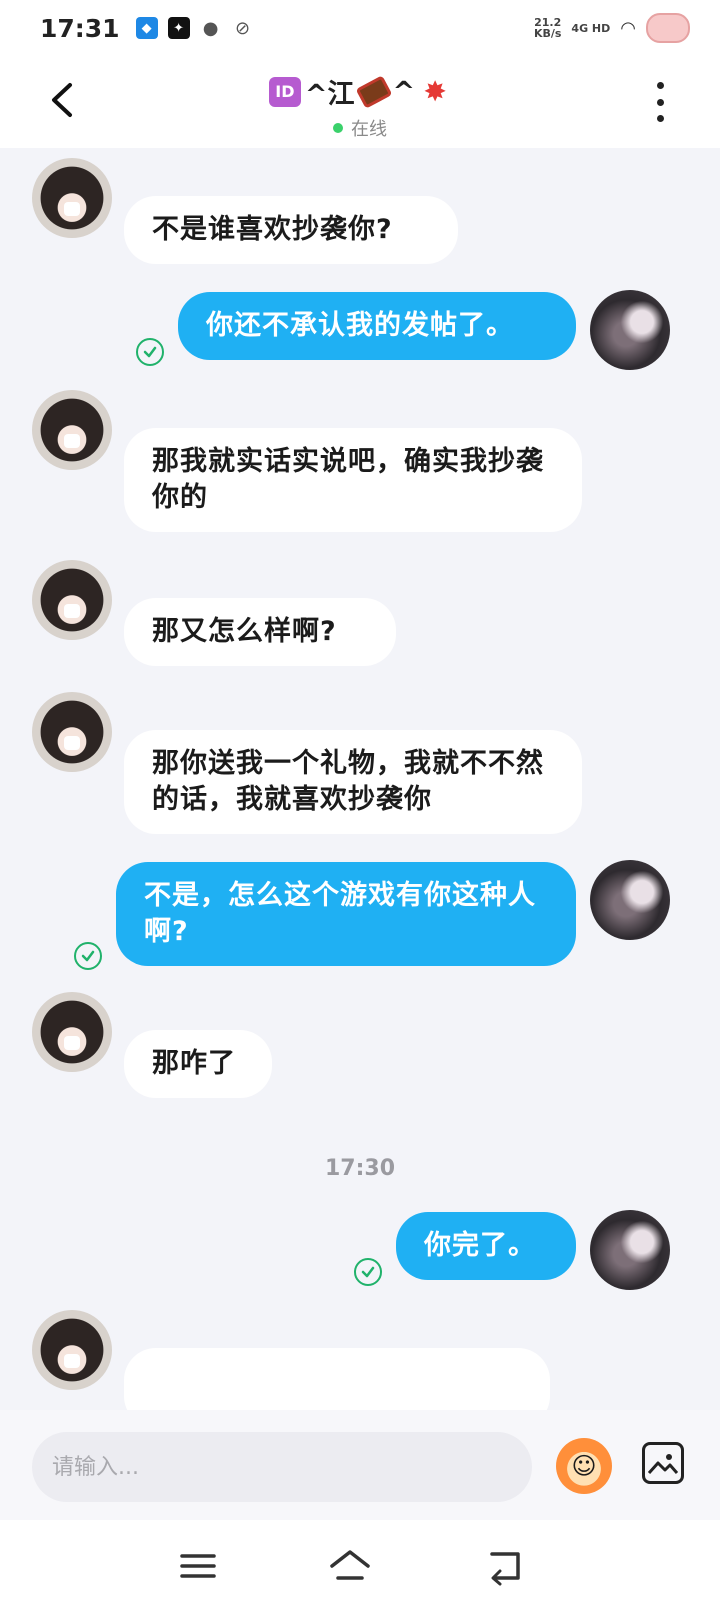  I want to click on chat-title: ID ^江 ^ ✸ 在线, so click(360, 106).